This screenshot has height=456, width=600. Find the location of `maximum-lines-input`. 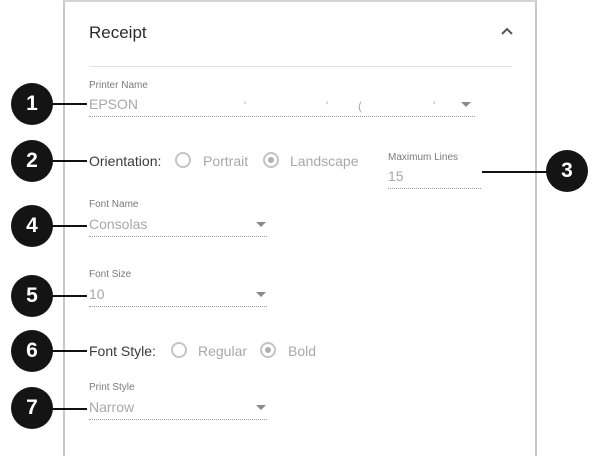

maximum-lines-input is located at coordinates (434, 188).